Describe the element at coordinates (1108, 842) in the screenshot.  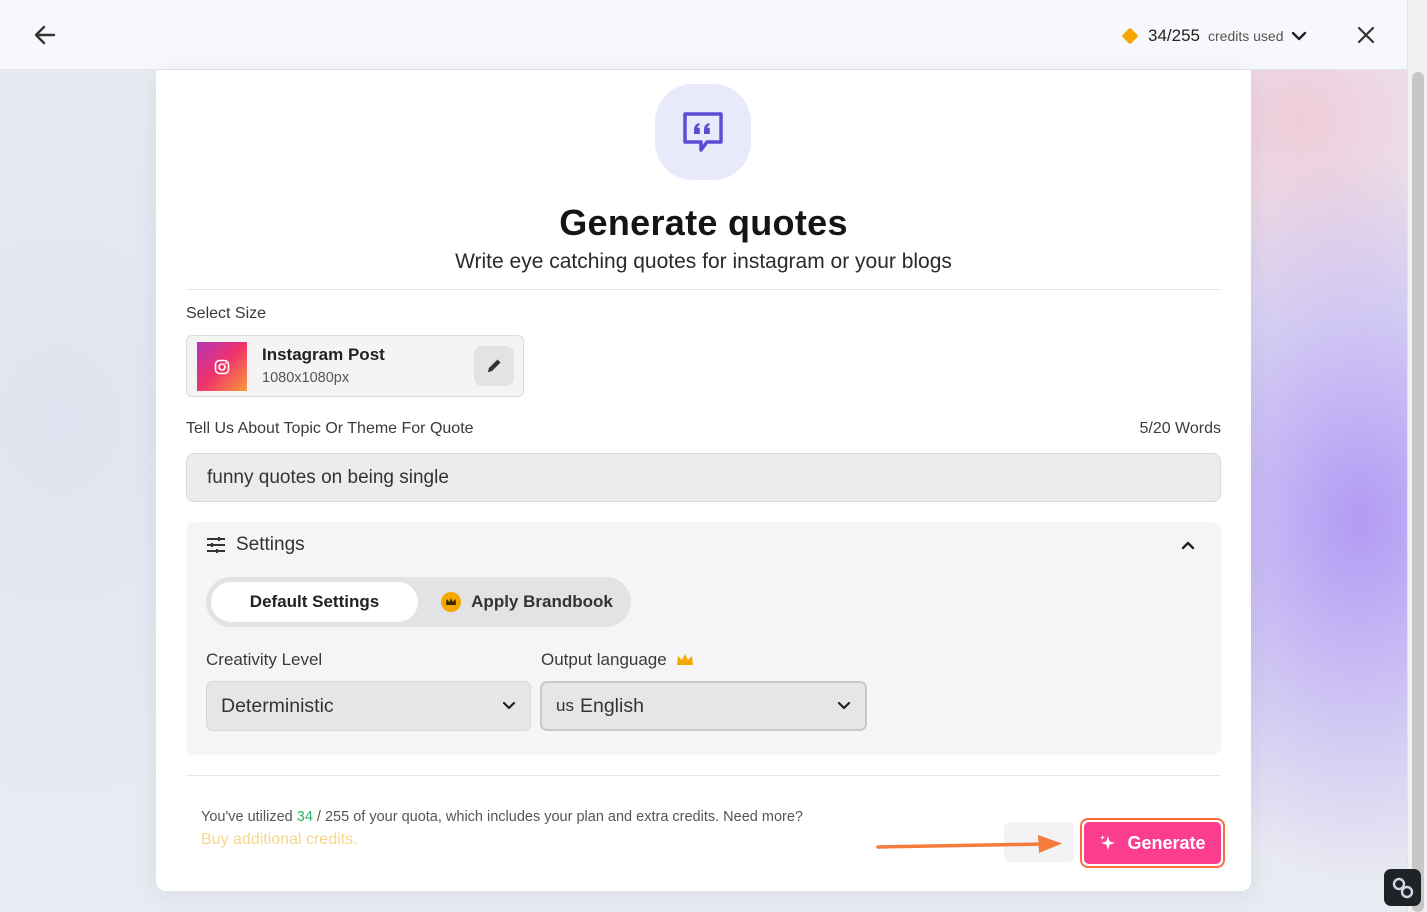
I see `sparkle-icon` at that location.